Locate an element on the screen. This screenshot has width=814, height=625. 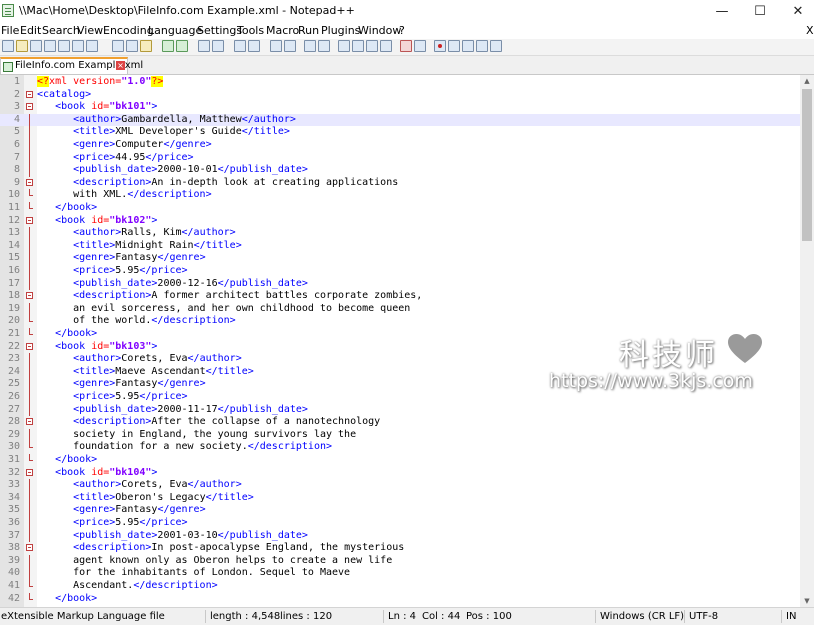
sync-vertical-icon is located at coordinates (276, 46).